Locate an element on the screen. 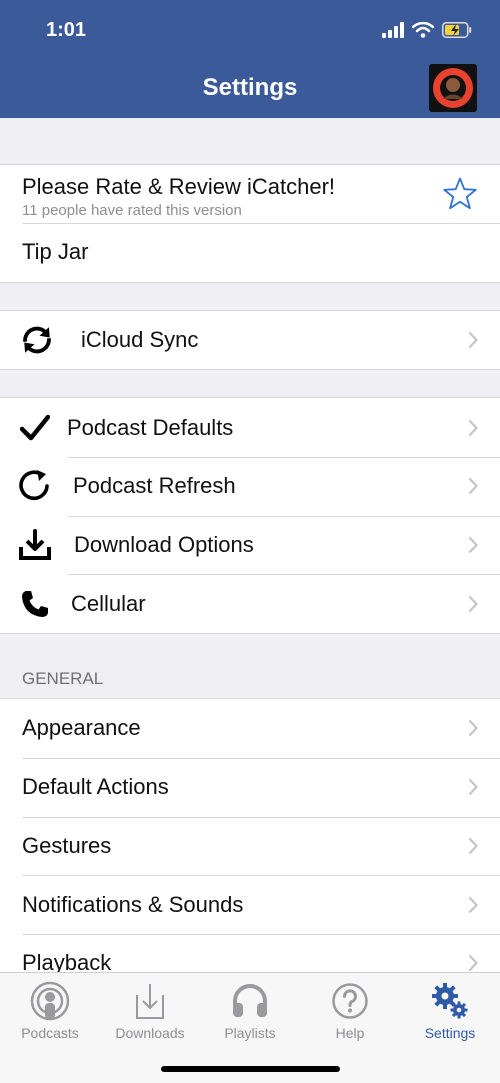 The image size is (500, 1083). gestures-row: Gestures is located at coordinates (250, 846).